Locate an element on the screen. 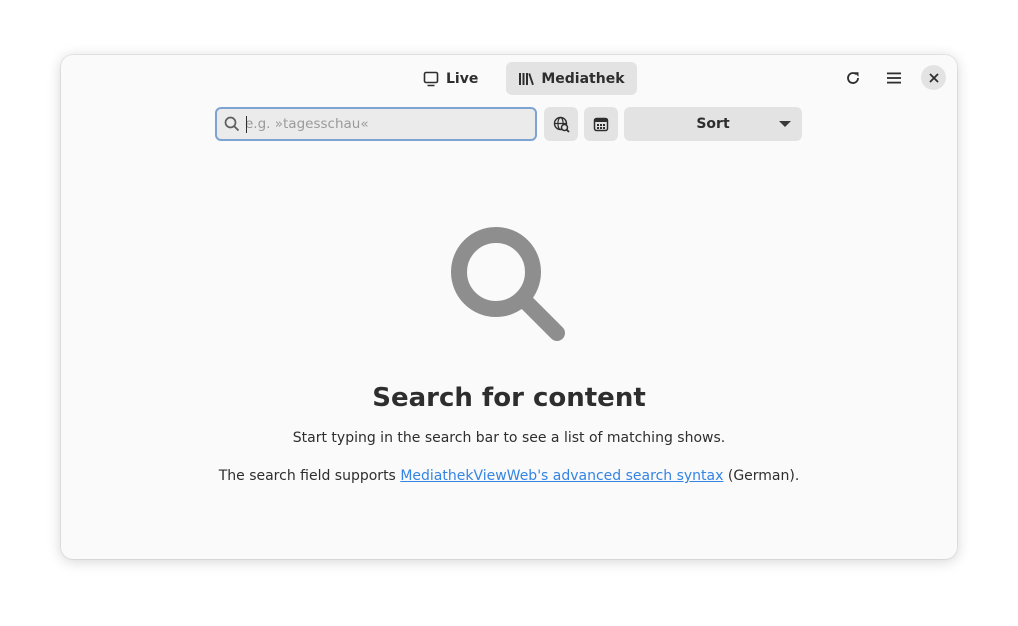 The image size is (1018, 626). hamburger-menu-icon is located at coordinates (894, 78).